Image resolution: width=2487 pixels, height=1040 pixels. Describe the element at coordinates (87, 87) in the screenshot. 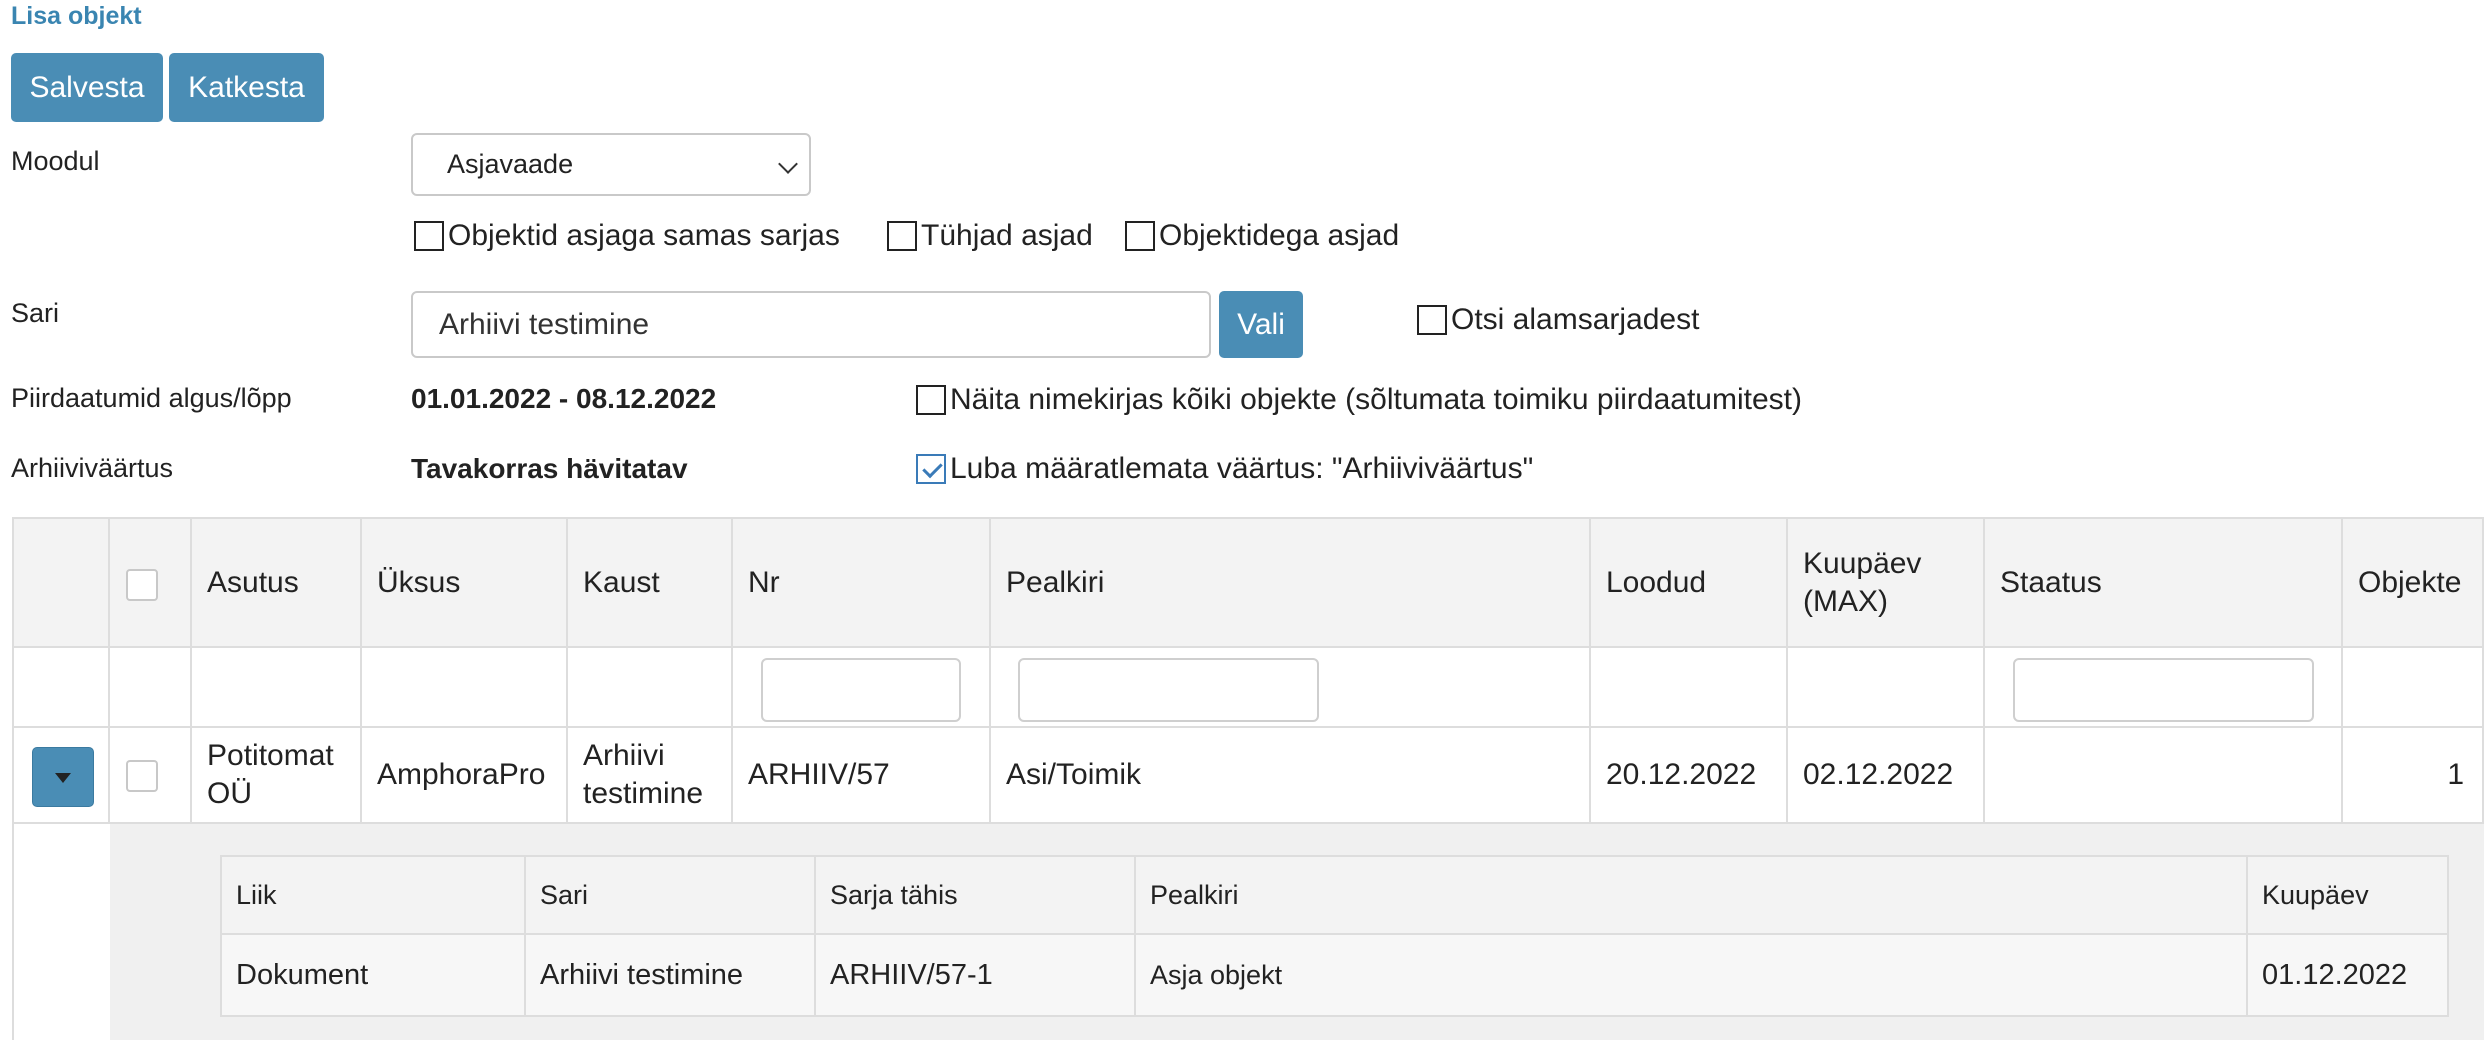

I see `save-button: Salvesta` at that location.